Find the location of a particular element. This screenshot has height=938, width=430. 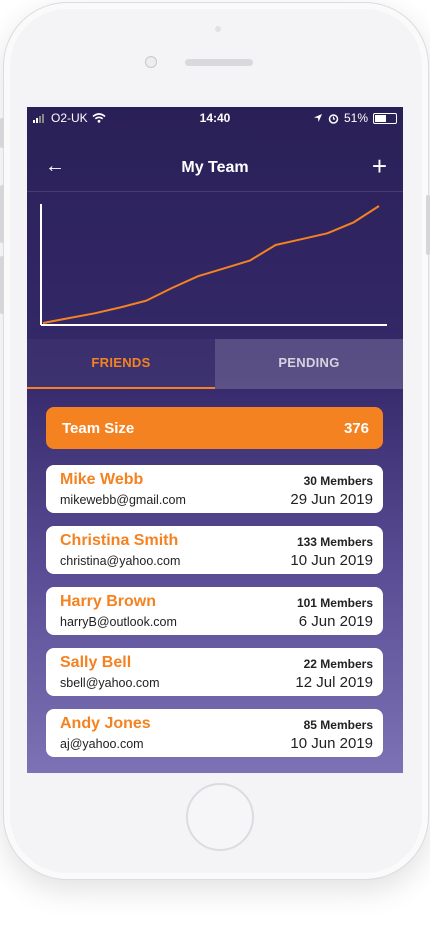

volume-down-button is located at coordinates (2, 285).